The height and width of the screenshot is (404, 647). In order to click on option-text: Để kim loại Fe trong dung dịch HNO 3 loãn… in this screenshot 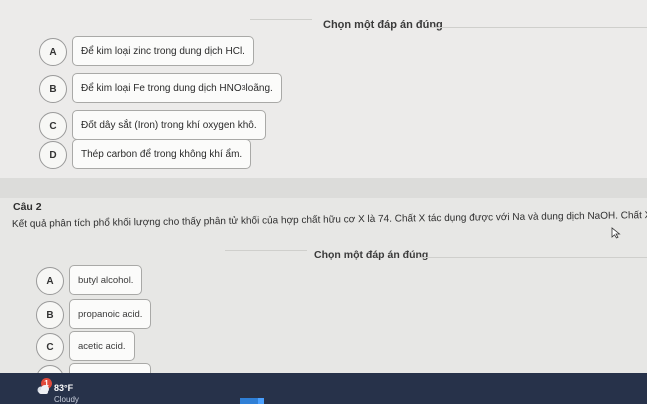, I will do `click(177, 88)`.